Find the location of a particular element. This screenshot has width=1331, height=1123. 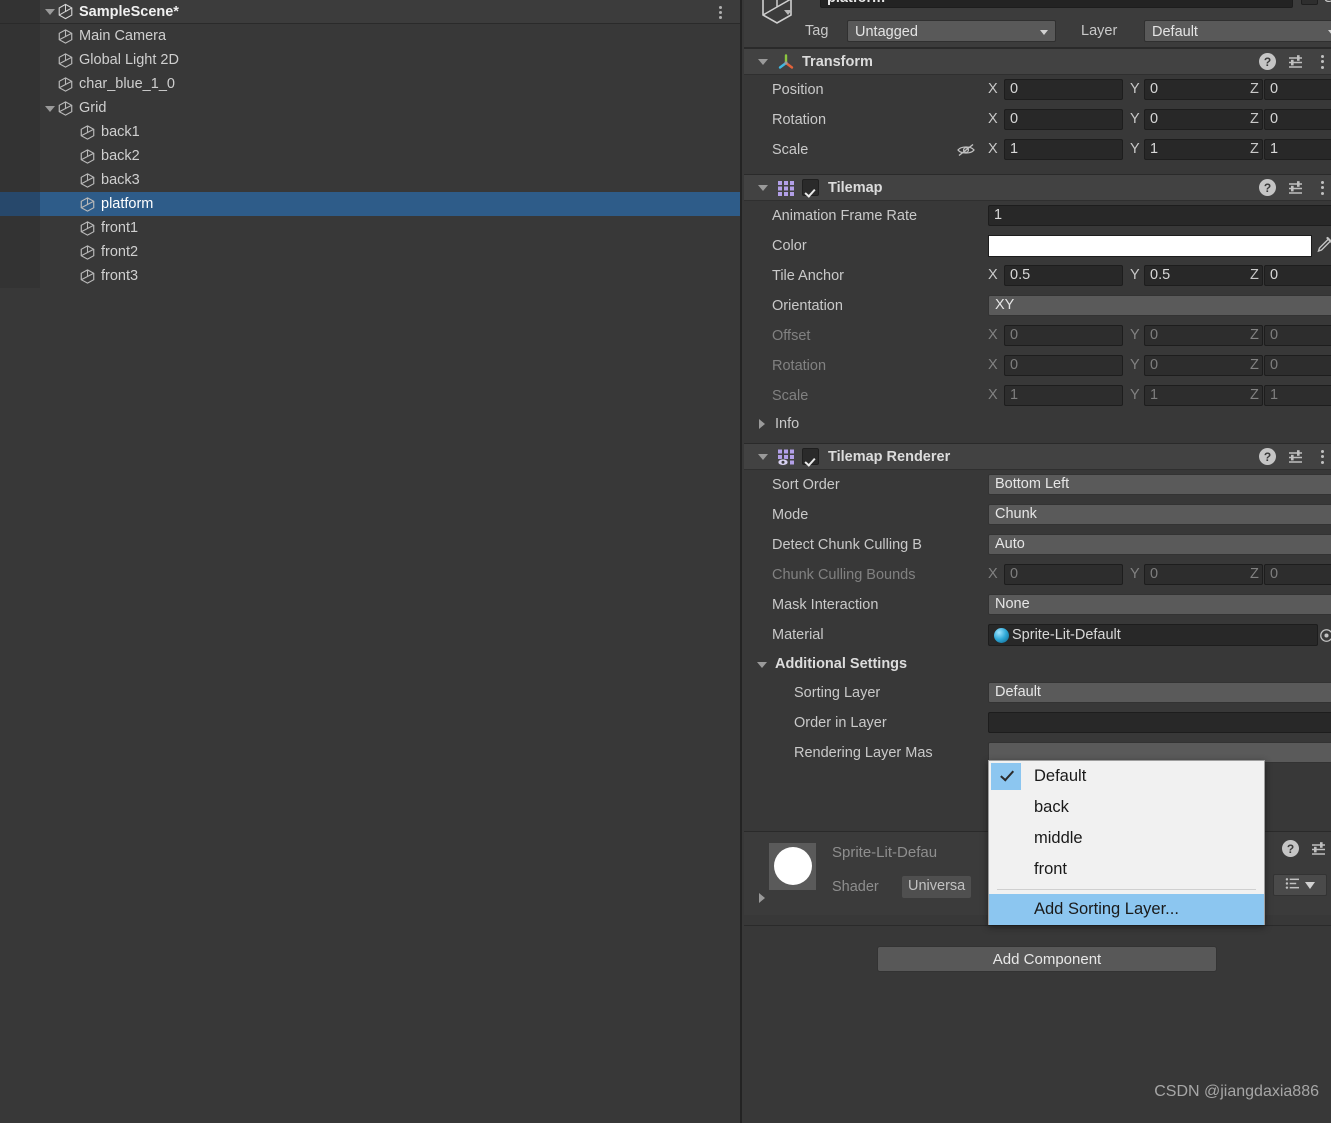

tilemap-header: Tilemap ? is located at coordinates (1037, 187).